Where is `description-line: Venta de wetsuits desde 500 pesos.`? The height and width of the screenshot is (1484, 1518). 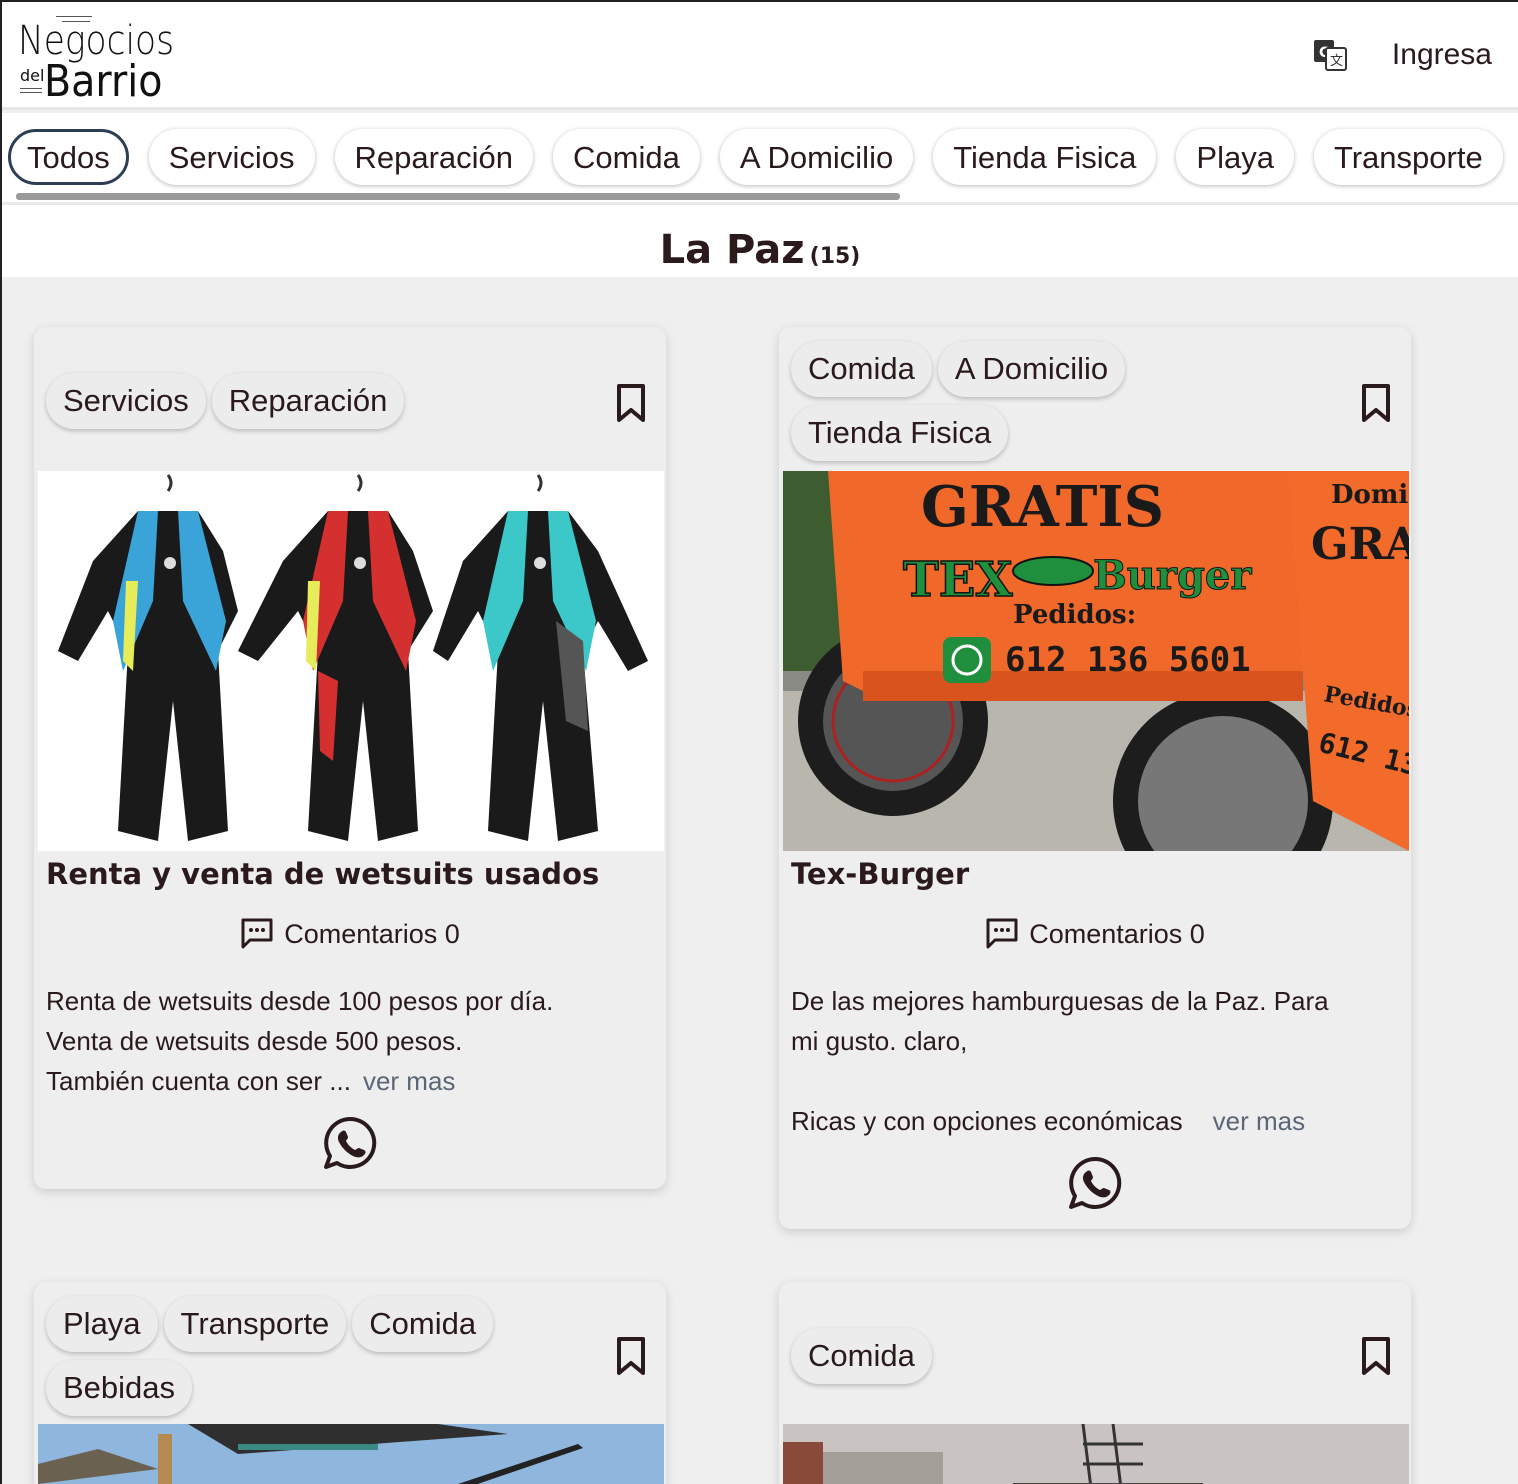
description-line: Venta de wetsuits desde 500 pesos. is located at coordinates (254, 1041).